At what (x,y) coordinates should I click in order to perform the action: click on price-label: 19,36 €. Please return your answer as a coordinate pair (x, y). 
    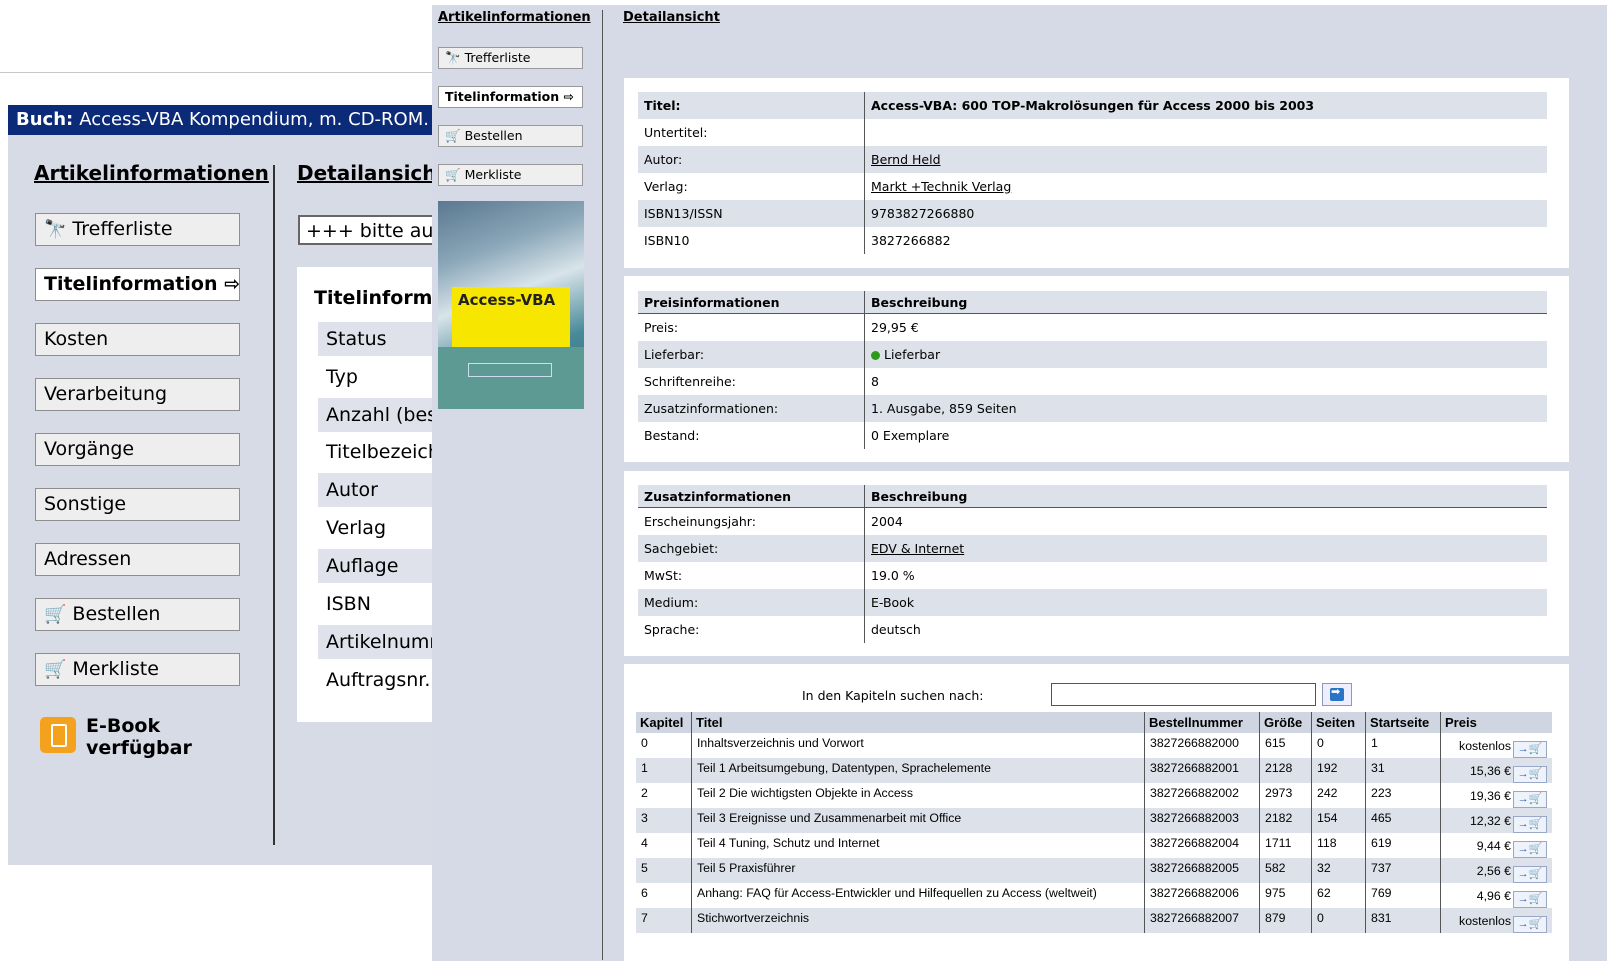
    Looking at the image, I should click on (1490, 796).